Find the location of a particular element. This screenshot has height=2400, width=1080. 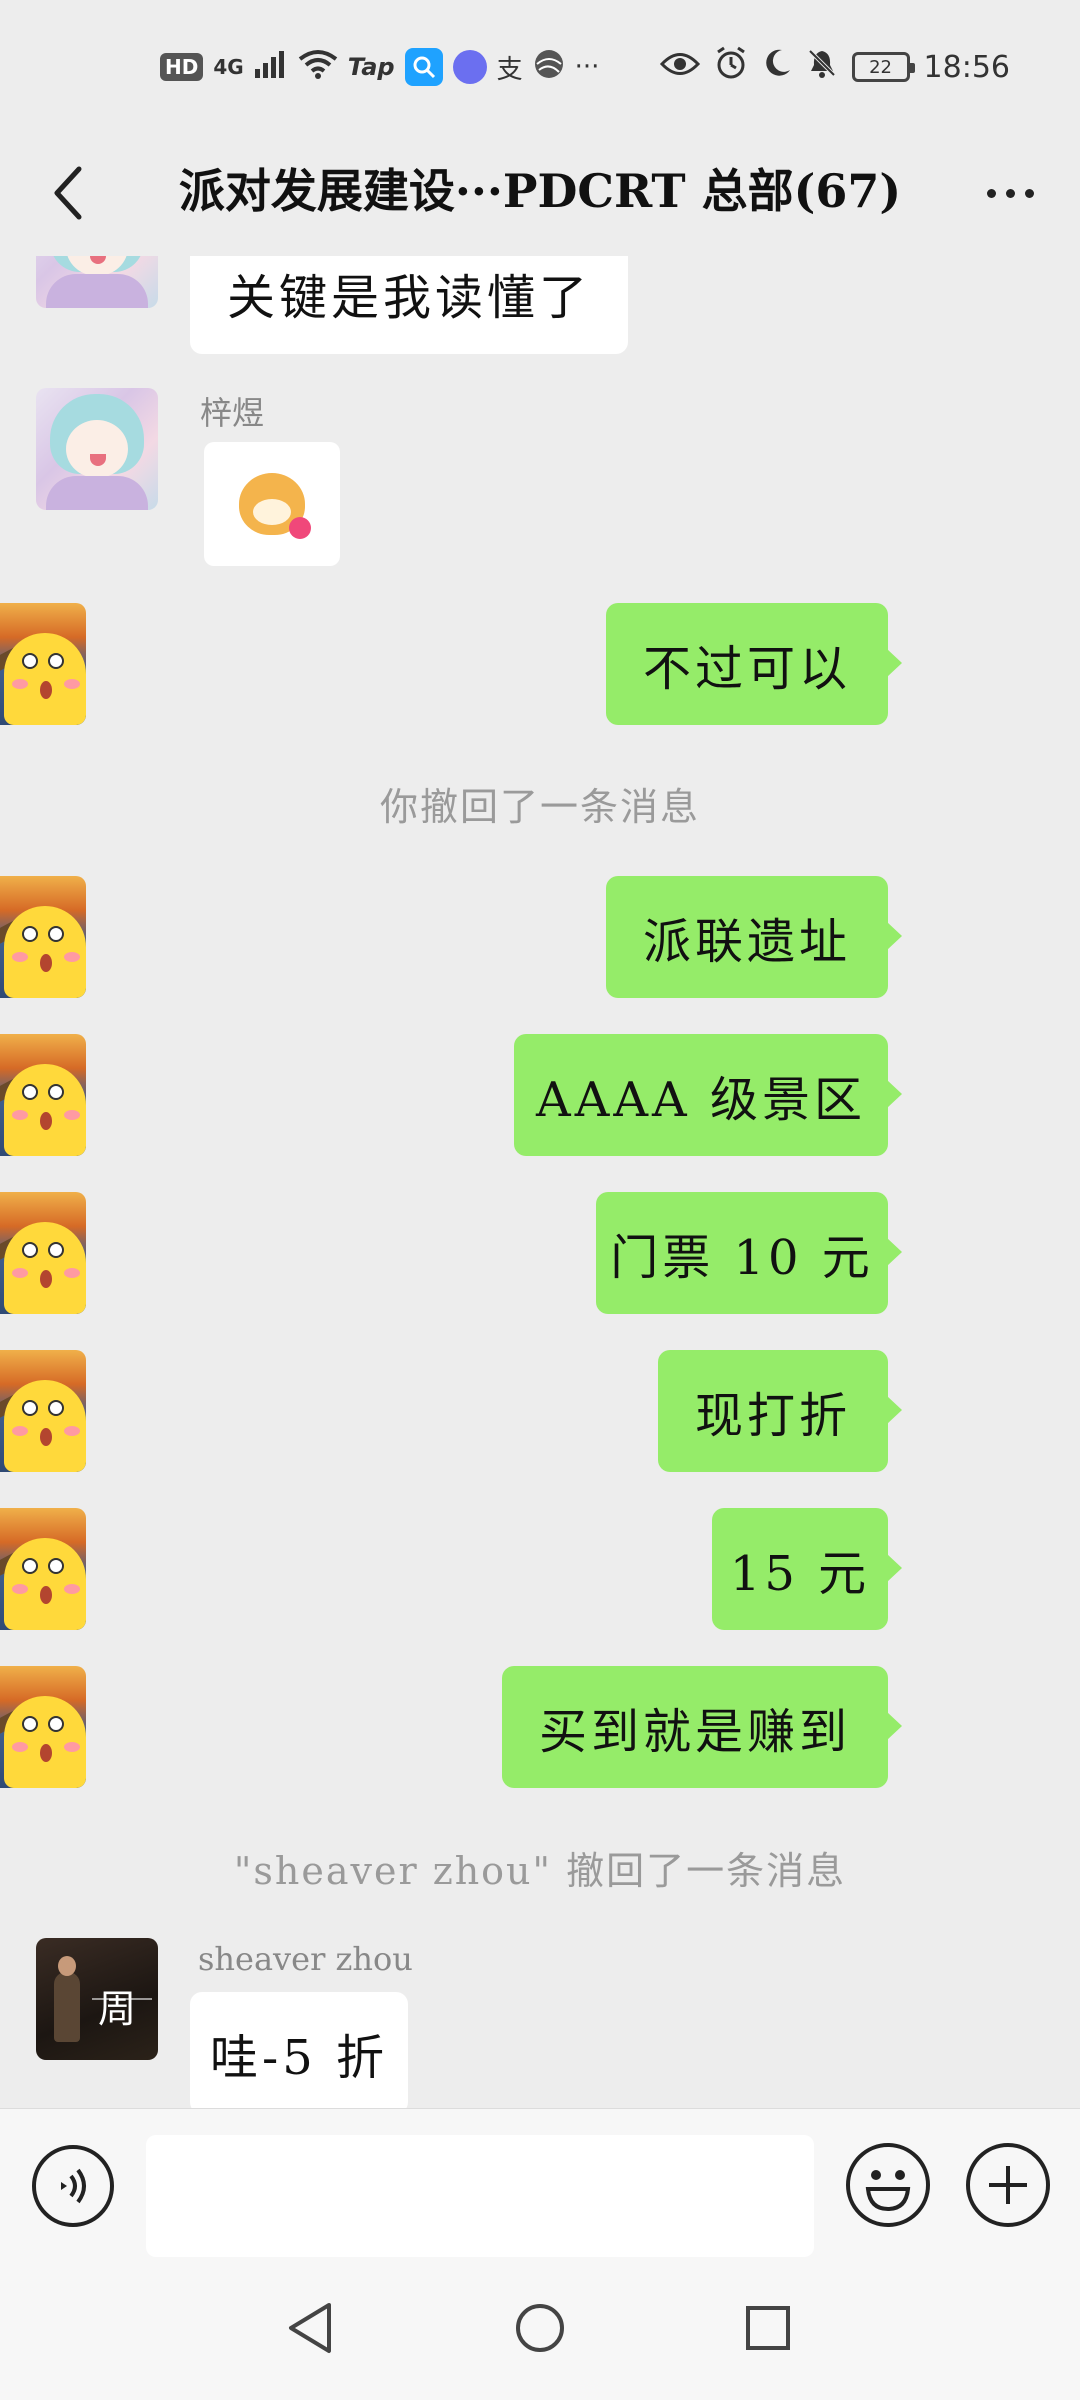

smiley-icon is located at coordinates (888, 2191).